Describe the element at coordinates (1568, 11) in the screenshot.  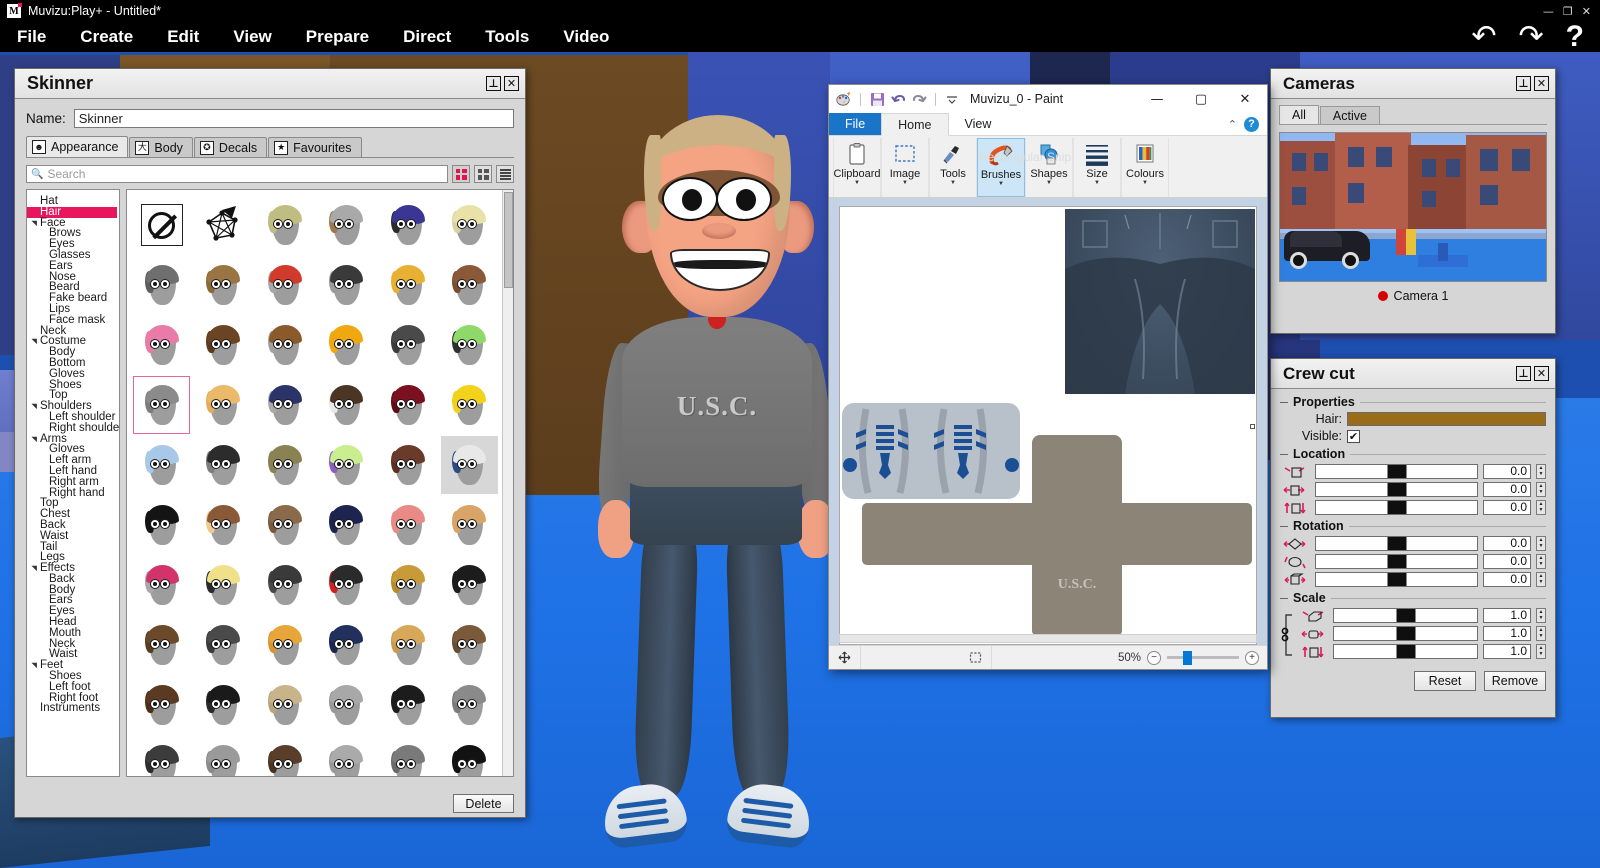
I see `maximize-icon: ❐` at that location.